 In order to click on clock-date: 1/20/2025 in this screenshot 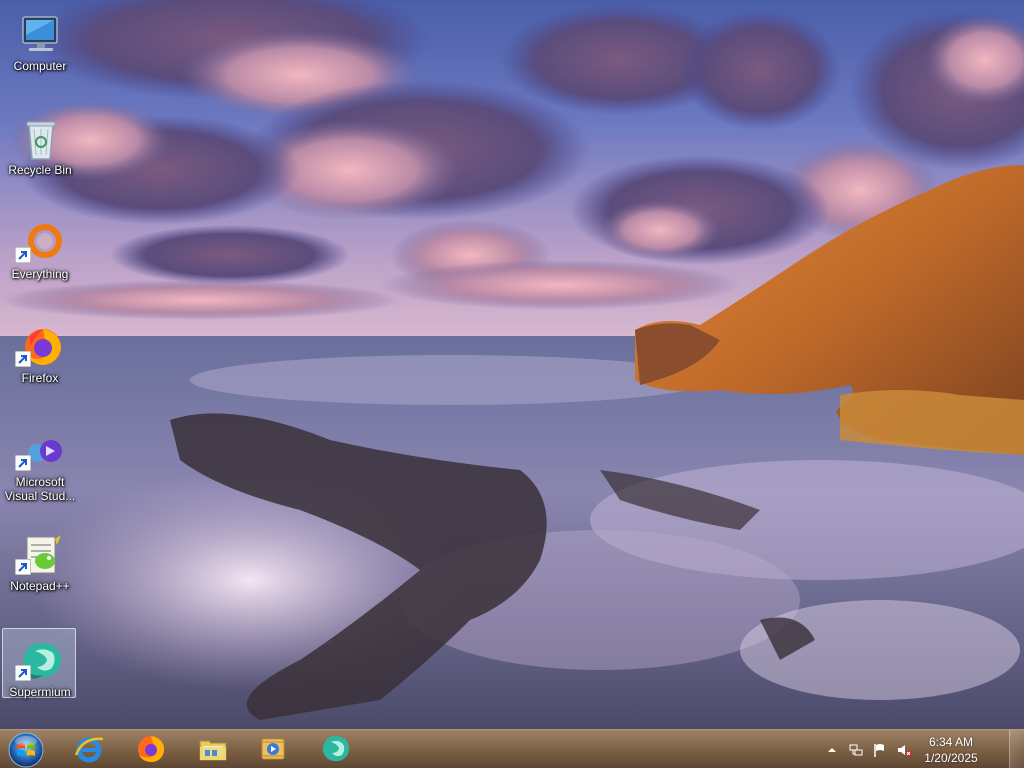, I will do `click(951, 757)`.